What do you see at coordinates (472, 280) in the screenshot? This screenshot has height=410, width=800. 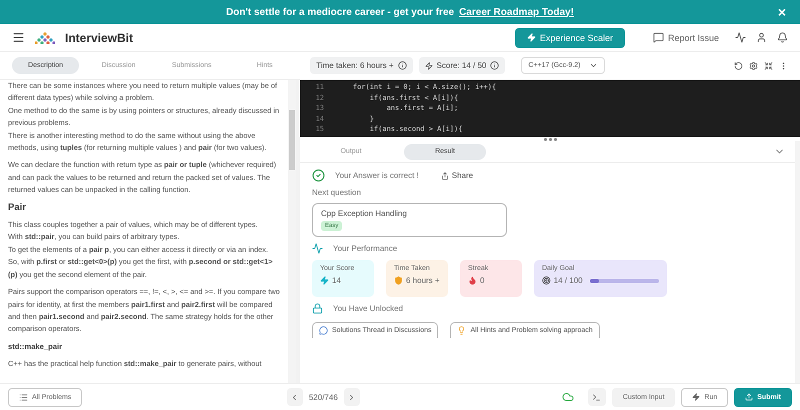 I see `flame-icon` at bounding box center [472, 280].